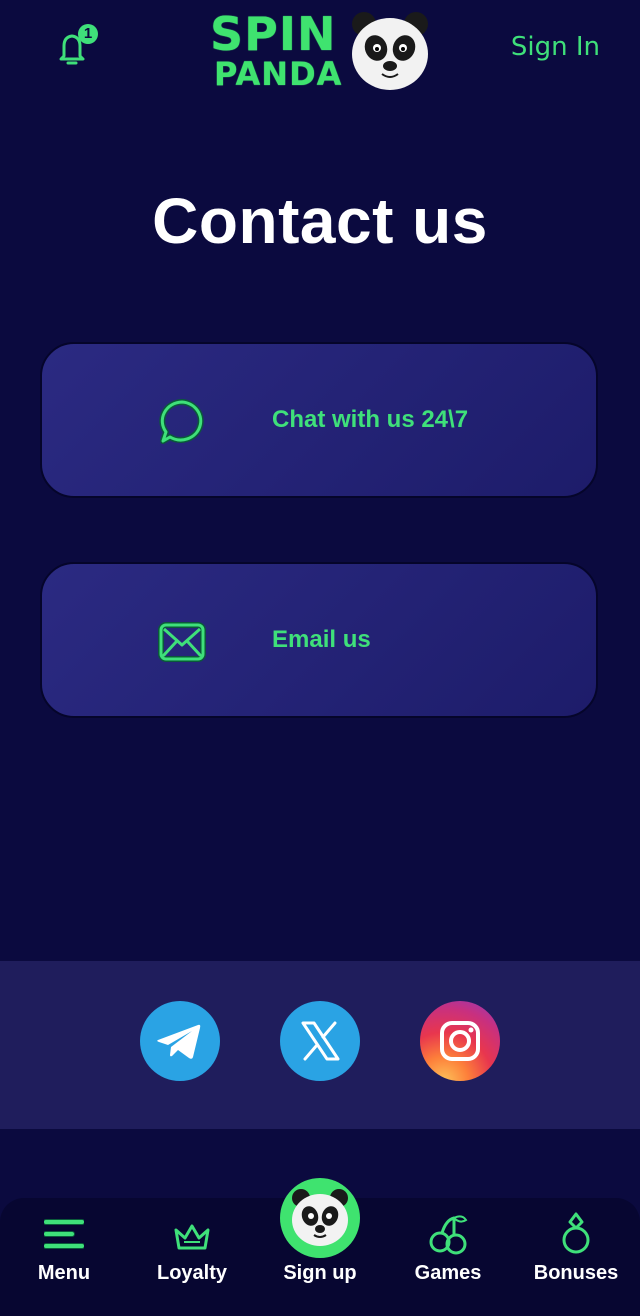 Image resolution: width=640 pixels, height=1316 pixels. I want to click on notification-badge: 1, so click(88, 34).